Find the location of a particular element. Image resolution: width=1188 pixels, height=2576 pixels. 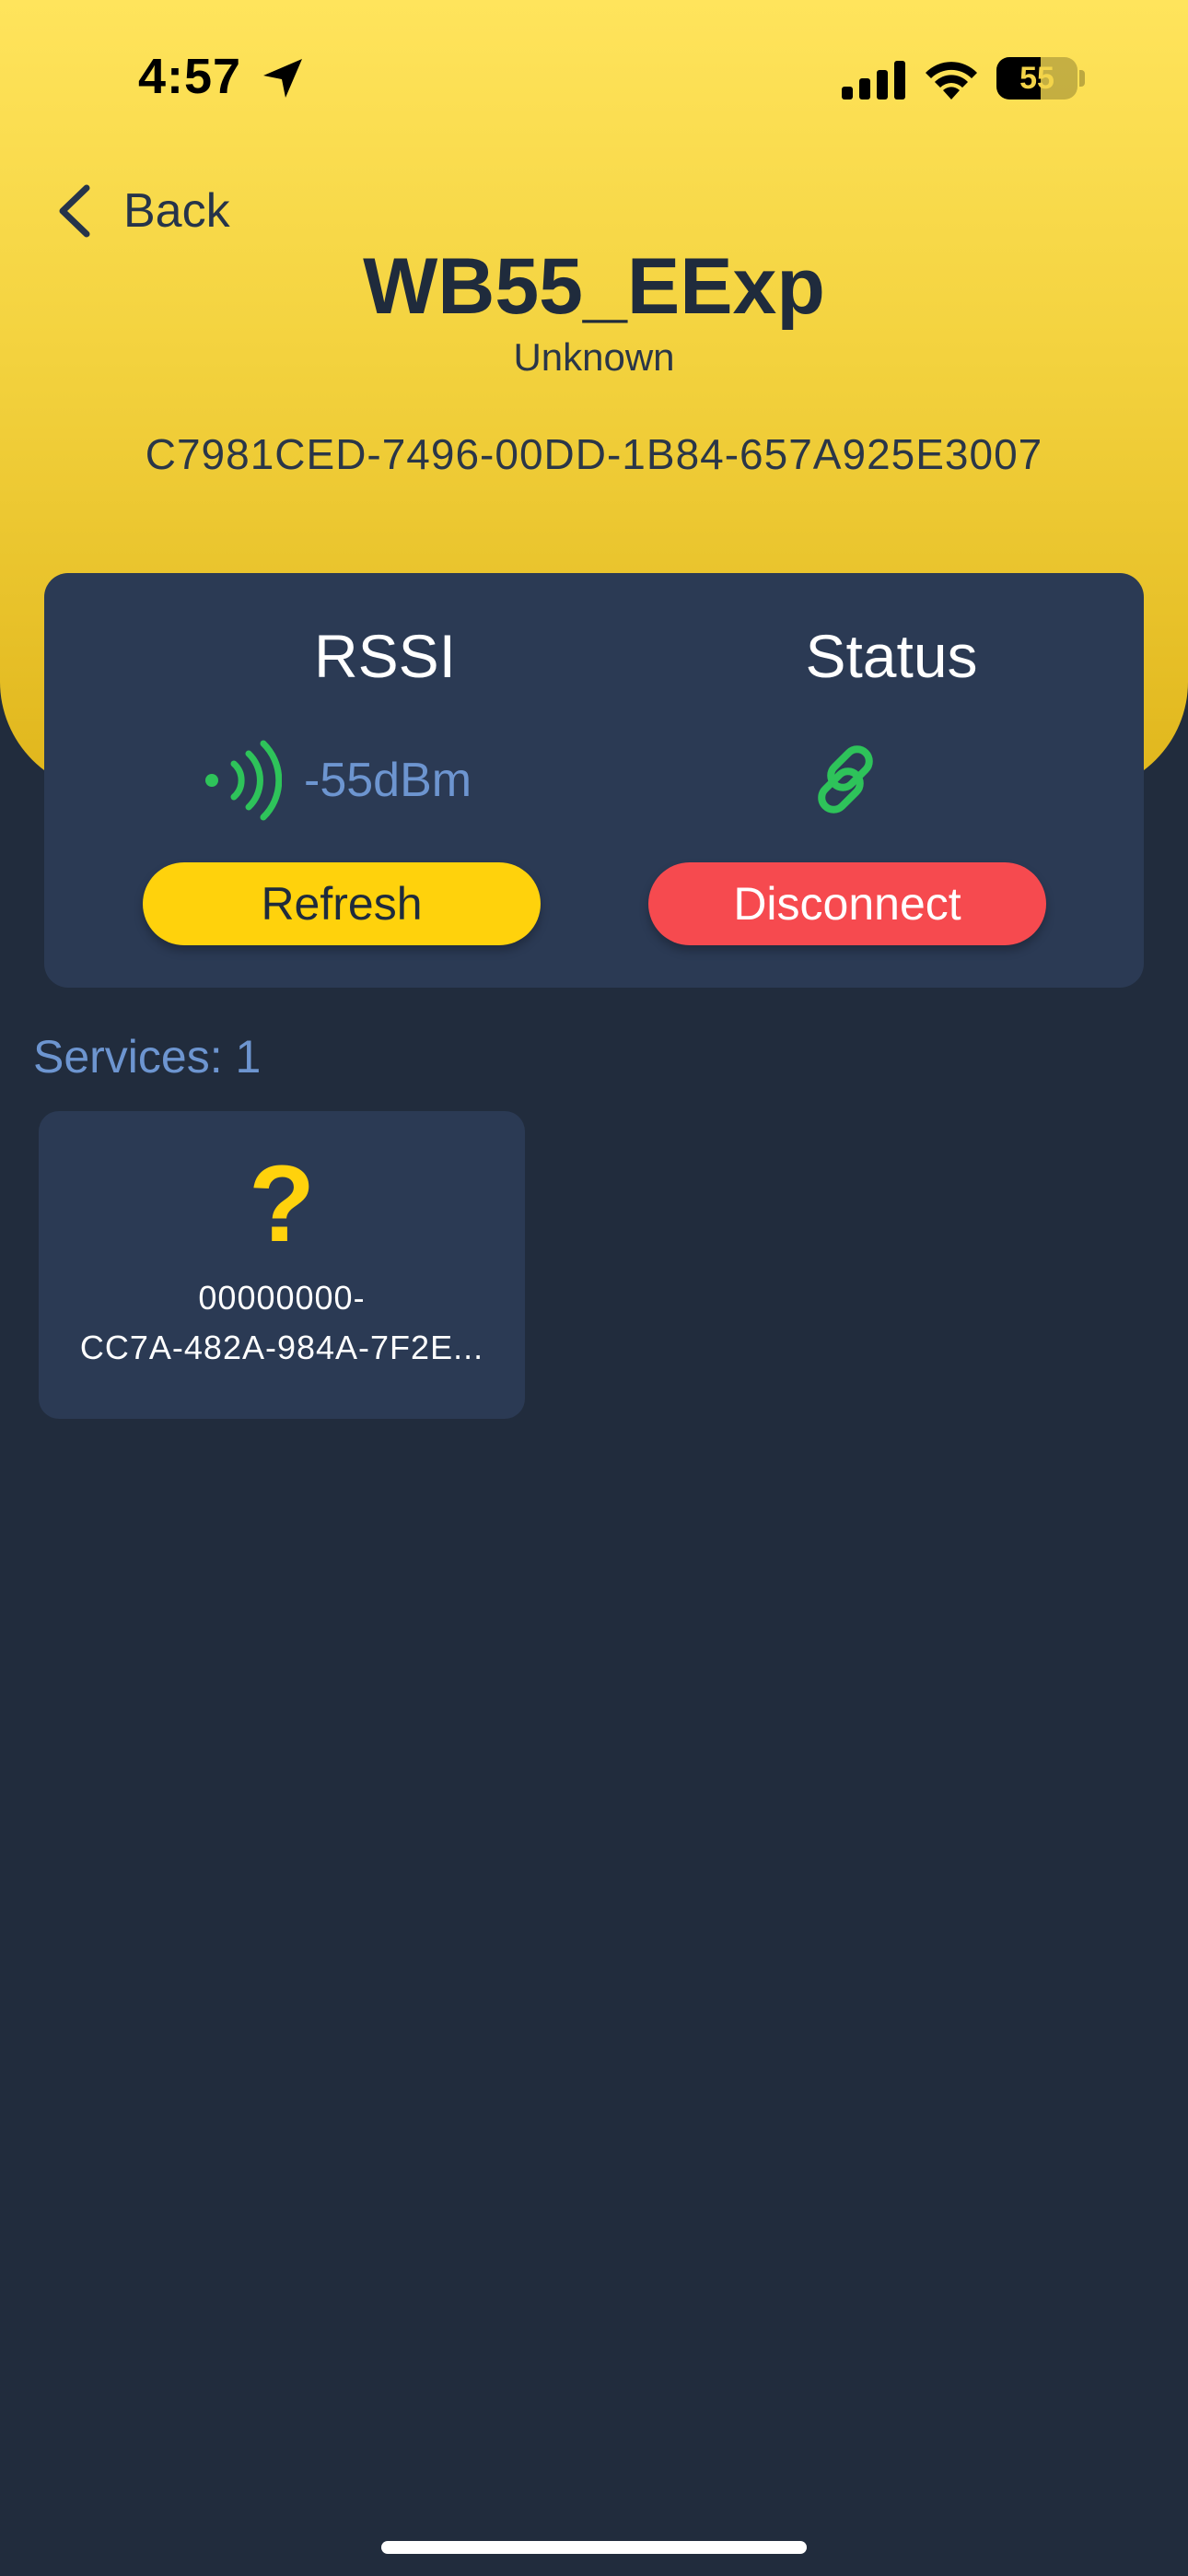

link-connected-icon is located at coordinates (845, 779).